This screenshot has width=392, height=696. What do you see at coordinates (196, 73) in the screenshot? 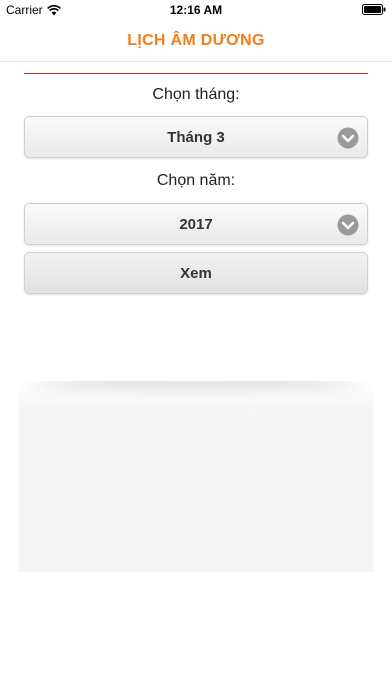
I see `header-divider` at bounding box center [196, 73].